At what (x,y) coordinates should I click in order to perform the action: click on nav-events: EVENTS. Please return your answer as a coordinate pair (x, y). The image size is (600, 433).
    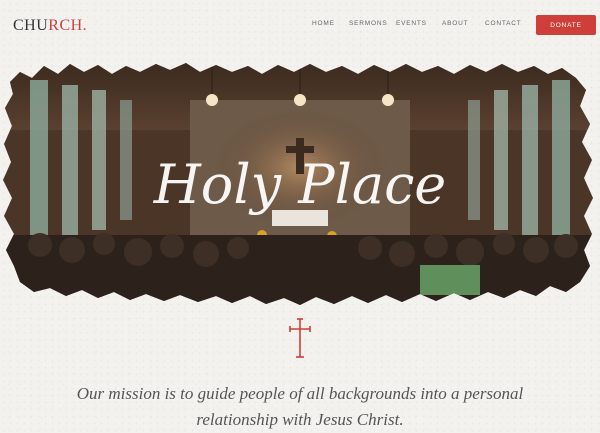
    Looking at the image, I should click on (411, 23).